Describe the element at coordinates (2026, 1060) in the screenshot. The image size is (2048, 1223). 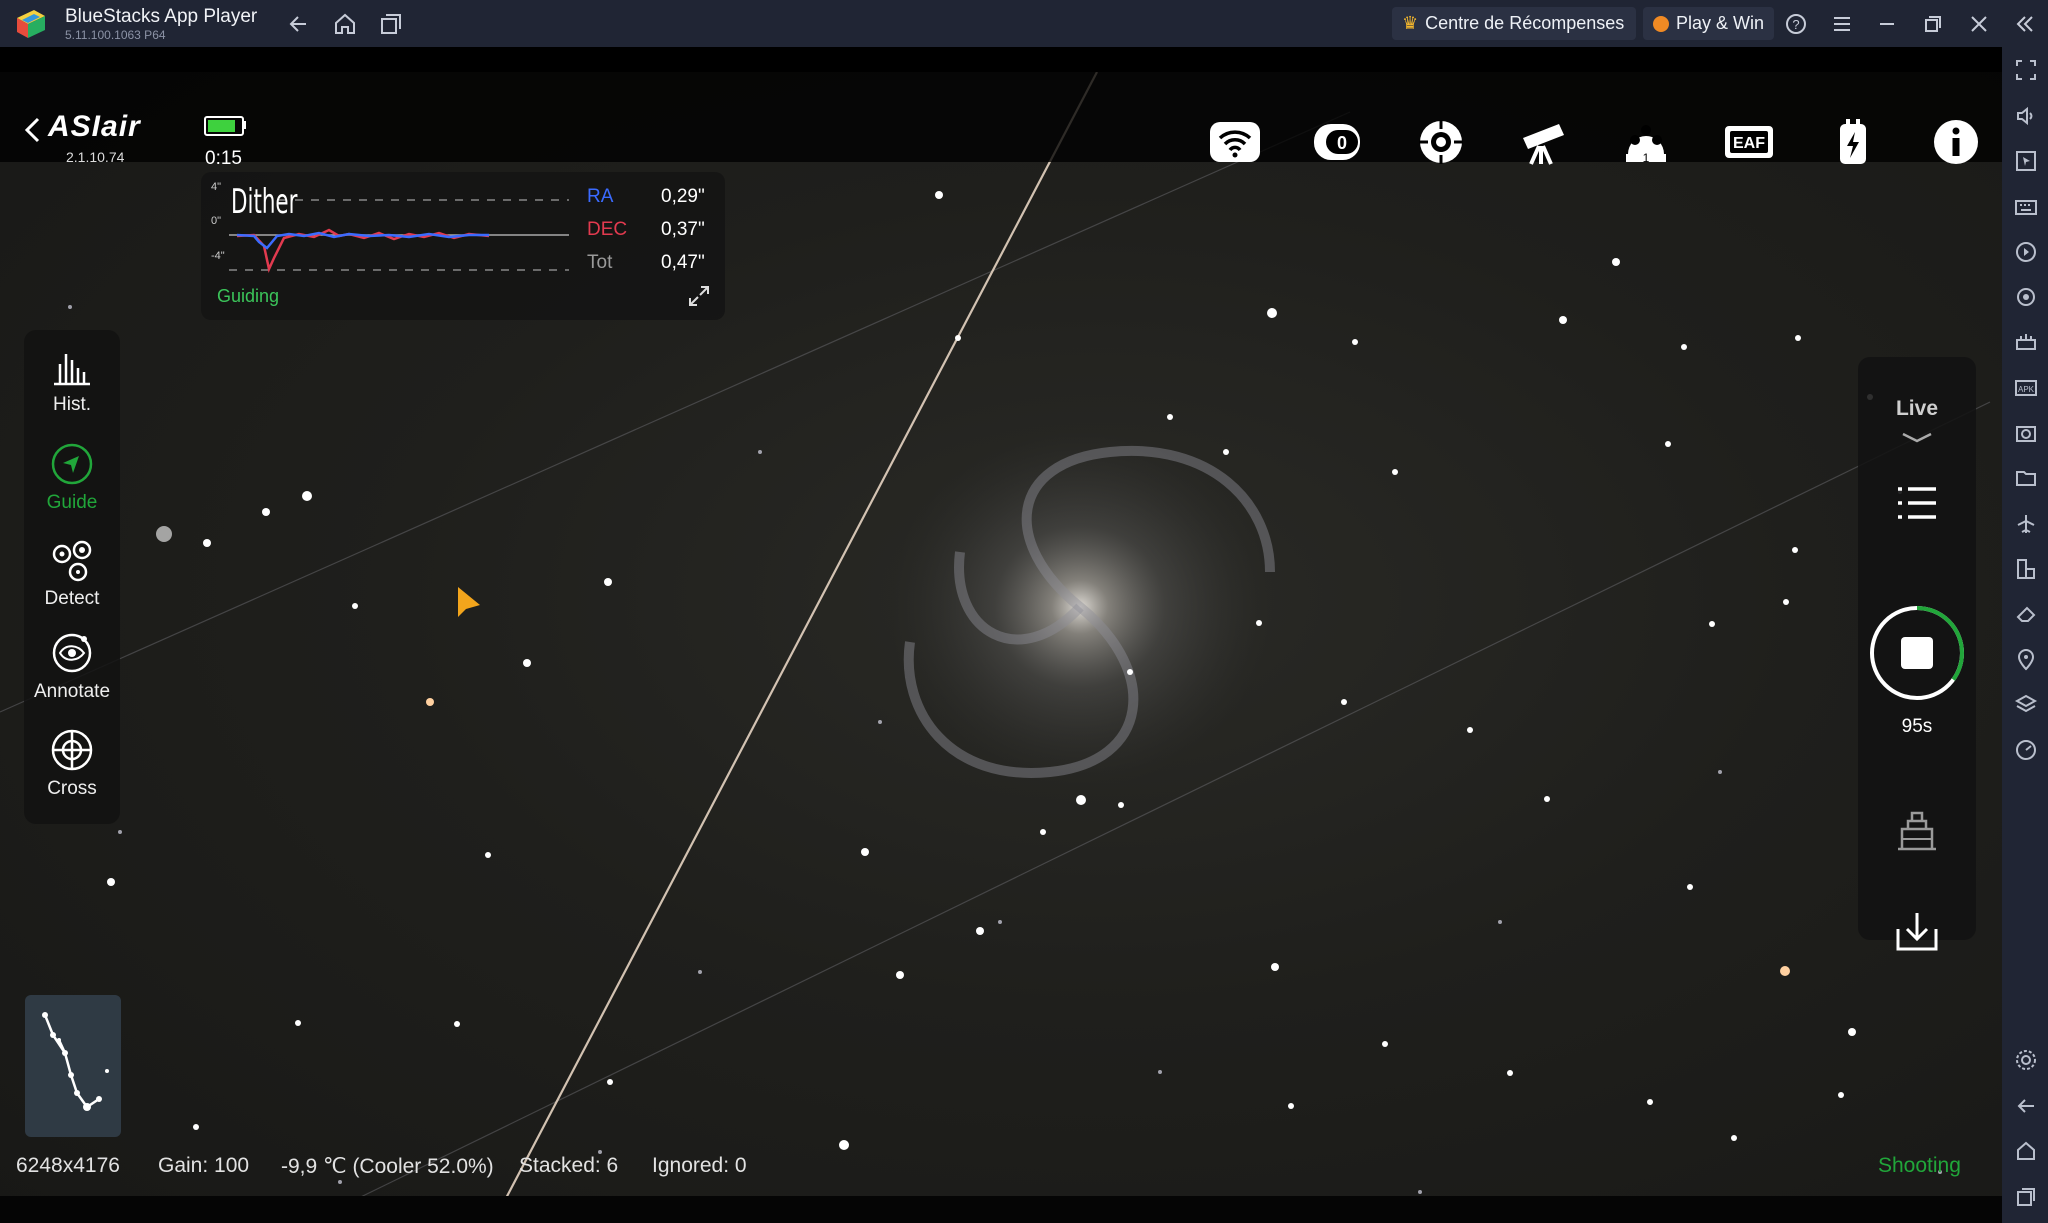
I see `settings-gear-icon` at that location.